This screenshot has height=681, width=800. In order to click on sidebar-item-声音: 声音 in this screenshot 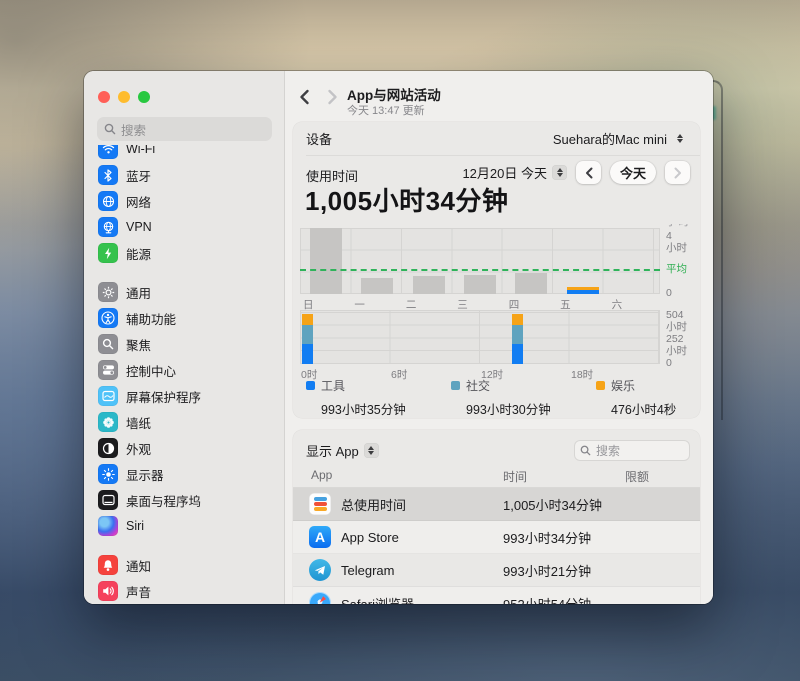, I will do `click(184, 591)`.